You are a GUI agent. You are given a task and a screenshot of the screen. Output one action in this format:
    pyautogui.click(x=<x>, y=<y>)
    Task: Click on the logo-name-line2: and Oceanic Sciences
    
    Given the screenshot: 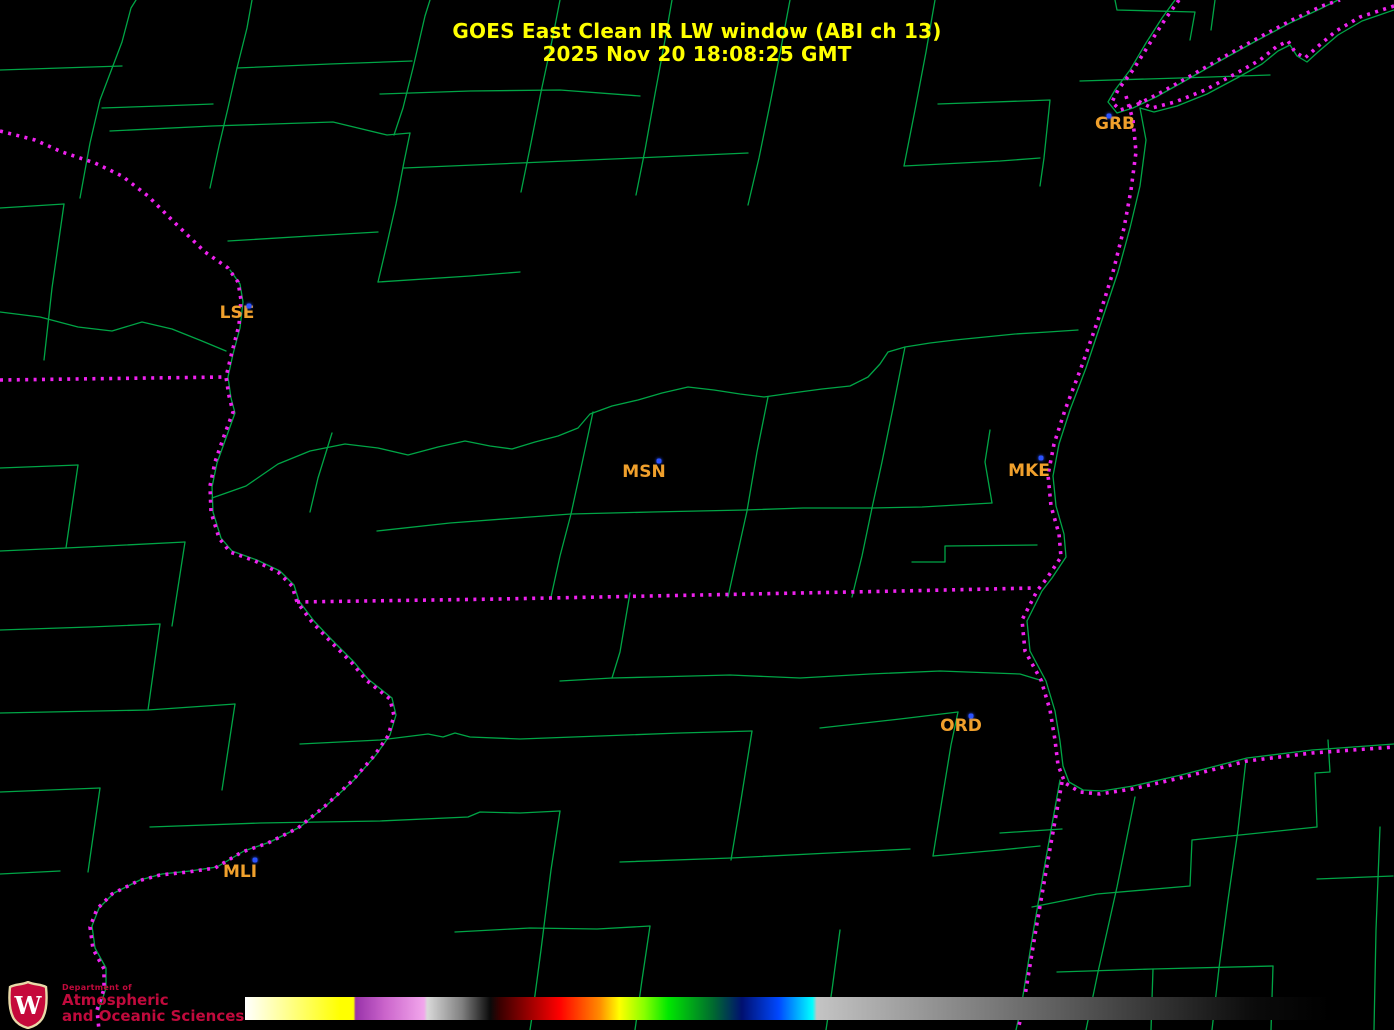 What is the action you would take?
    pyautogui.click(x=153, y=1016)
    